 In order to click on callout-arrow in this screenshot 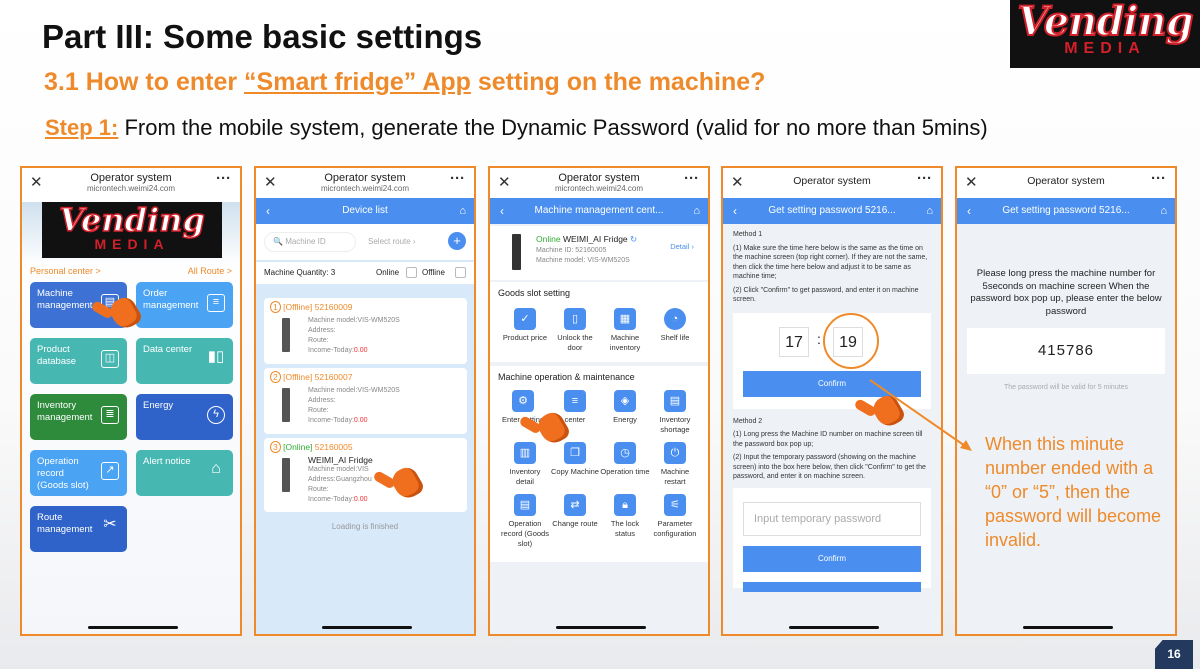, I will do `click(920, 415)`.